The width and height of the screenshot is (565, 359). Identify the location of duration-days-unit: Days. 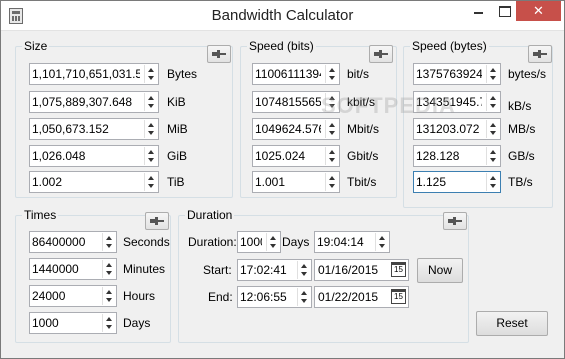
(296, 242).